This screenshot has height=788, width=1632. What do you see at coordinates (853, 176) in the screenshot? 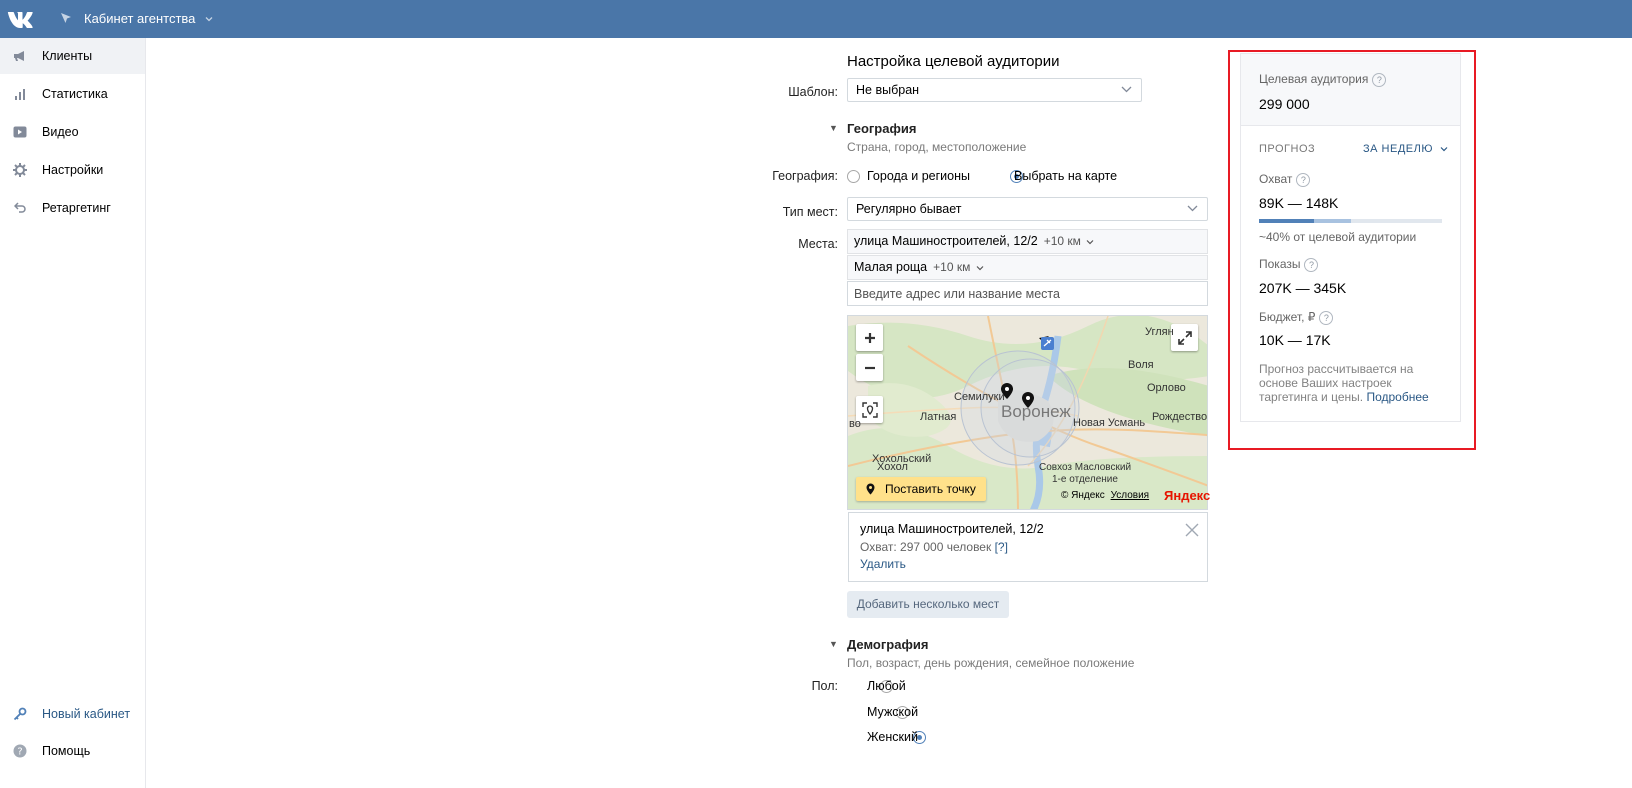
I see `radio-cities` at bounding box center [853, 176].